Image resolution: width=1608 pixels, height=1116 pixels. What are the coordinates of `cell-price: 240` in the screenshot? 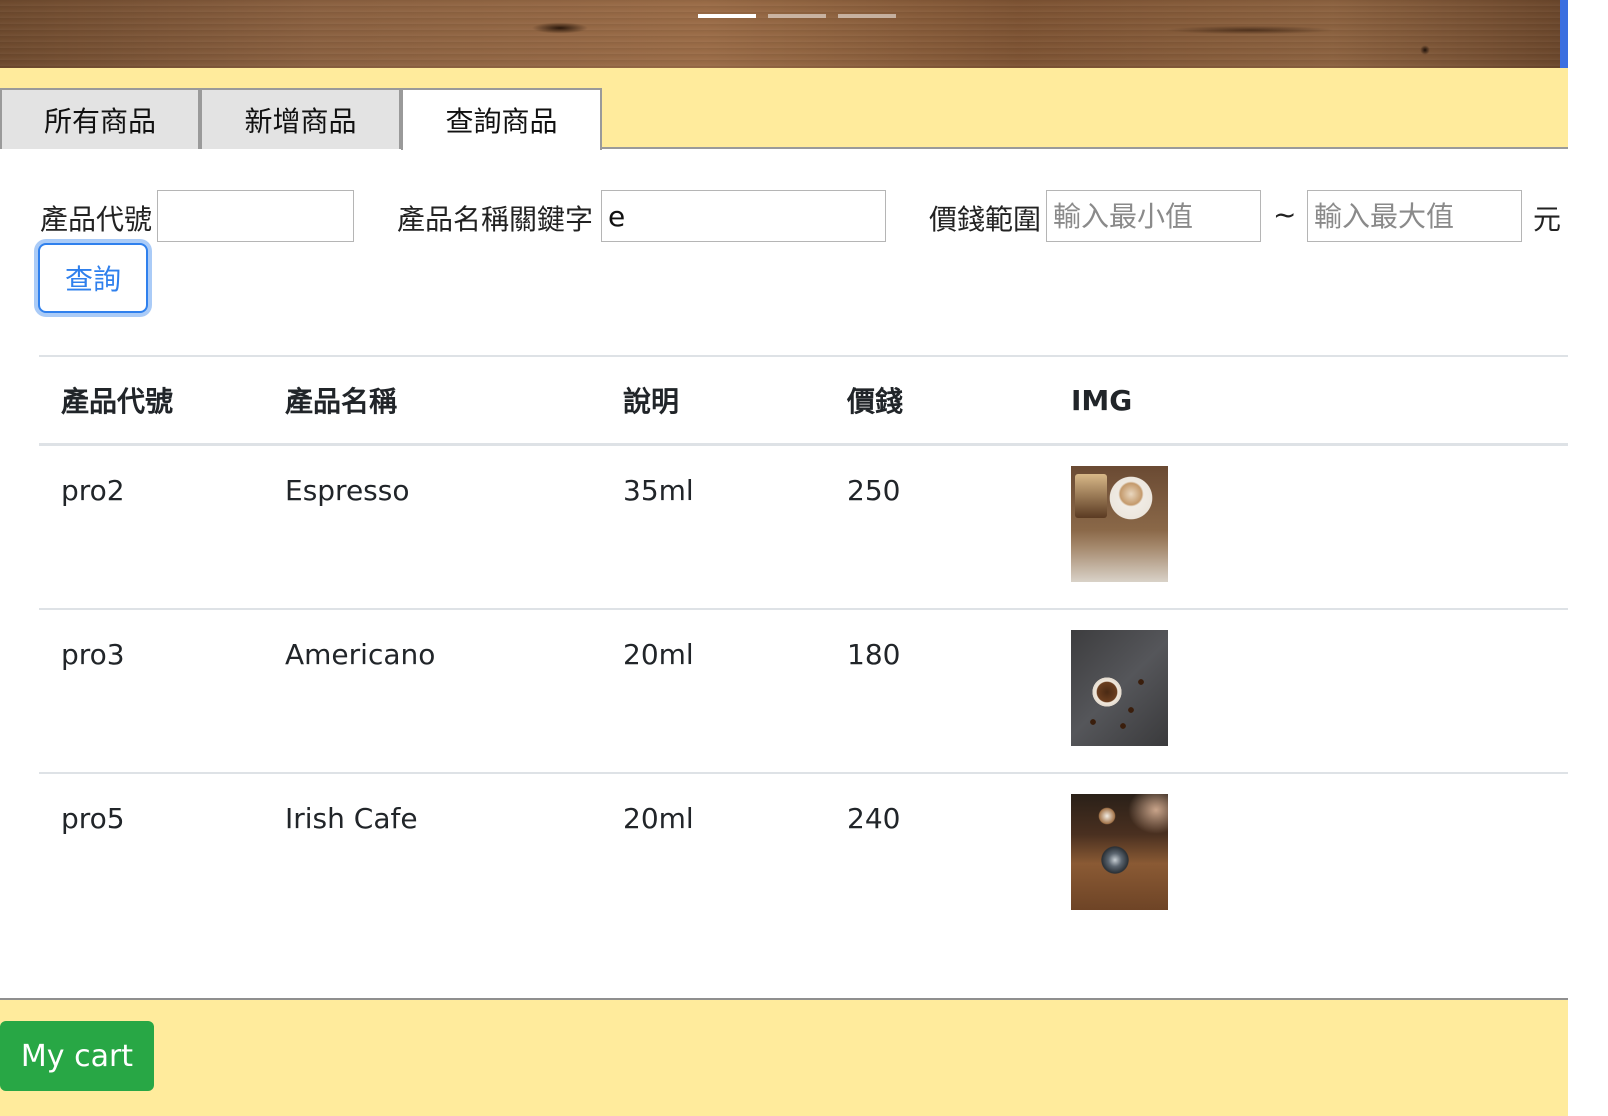 It's located at (874, 818).